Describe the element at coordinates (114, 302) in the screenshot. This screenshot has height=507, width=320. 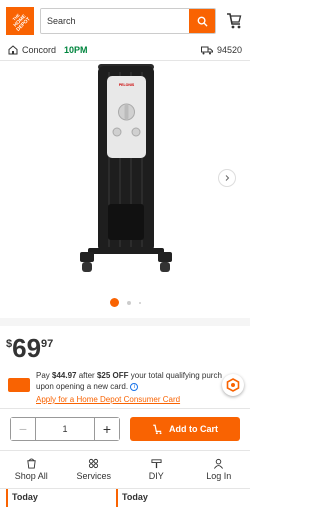
I see `pagination-dot-active` at that location.